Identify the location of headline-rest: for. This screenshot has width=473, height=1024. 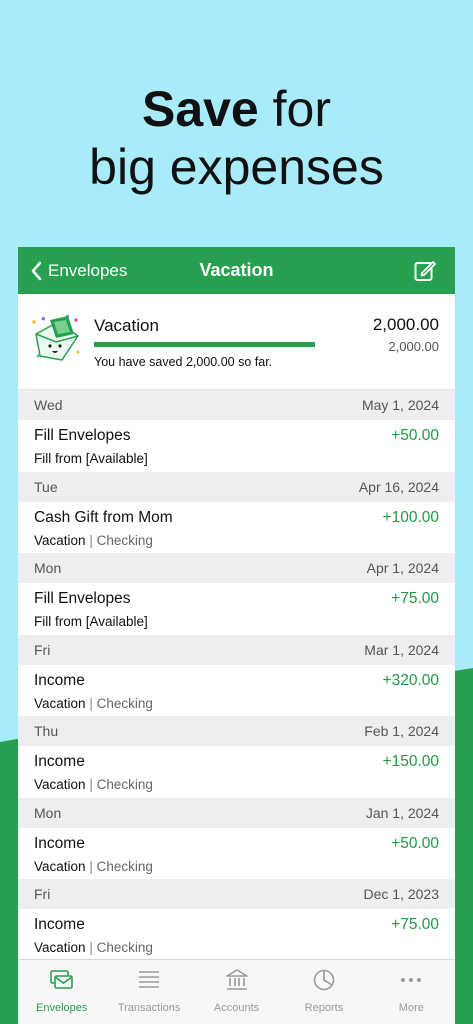
(302, 109).